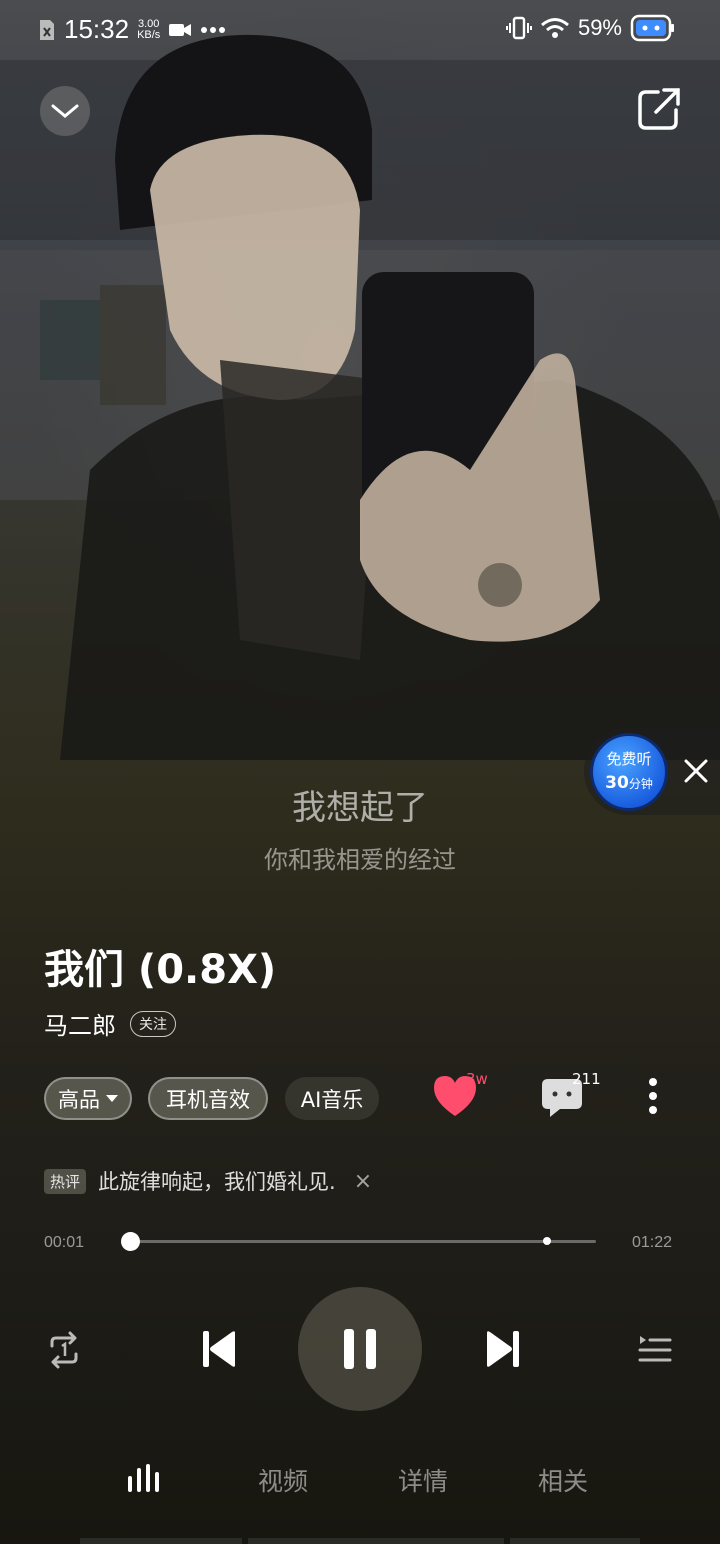 Image resolution: width=720 pixels, height=1544 pixels. What do you see at coordinates (586, 1079) in the screenshot?
I see `comment-count: 211` at bounding box center [586, 1079].